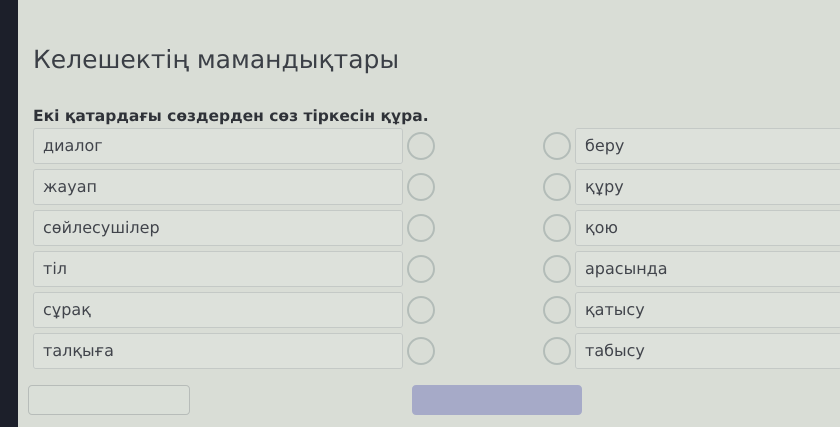 The height and width of the screenshot is (427, 840). What do you see at coordinates (109, 400) in the screenshot?
I see `secondary-button` at bounding box center [109, 400].